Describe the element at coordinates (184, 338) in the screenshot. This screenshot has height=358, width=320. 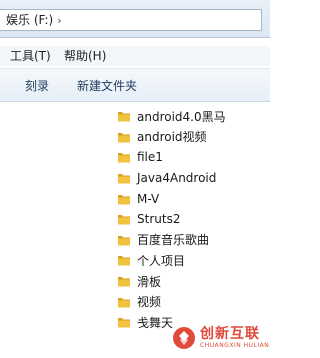
I see `watermark-logo-icon` at that location.